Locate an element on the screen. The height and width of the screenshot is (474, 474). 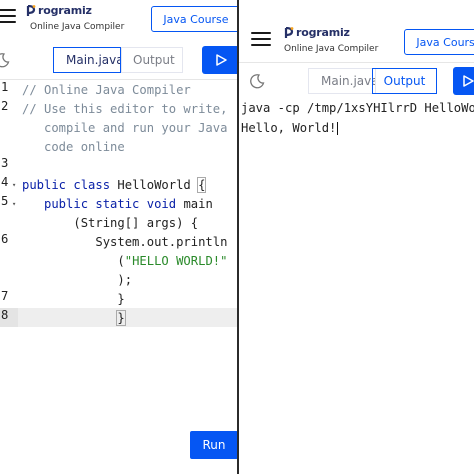
code-token: { is located at coordinates (202, 184).